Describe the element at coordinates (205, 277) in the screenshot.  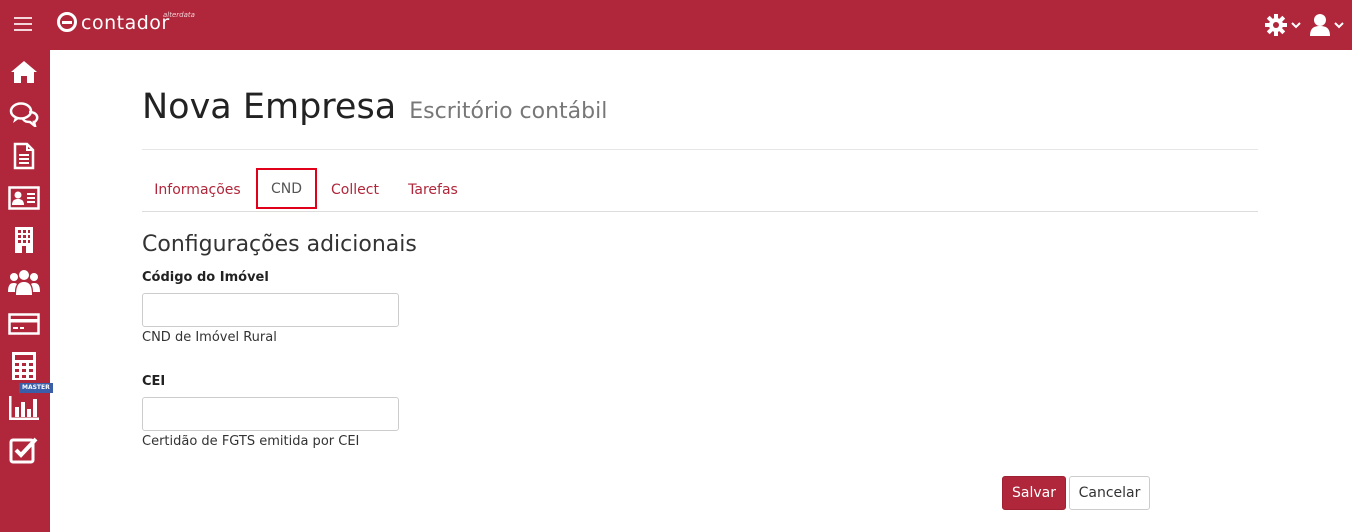
I see `codigo-imovel-label: Código do Imóvel` at that location.